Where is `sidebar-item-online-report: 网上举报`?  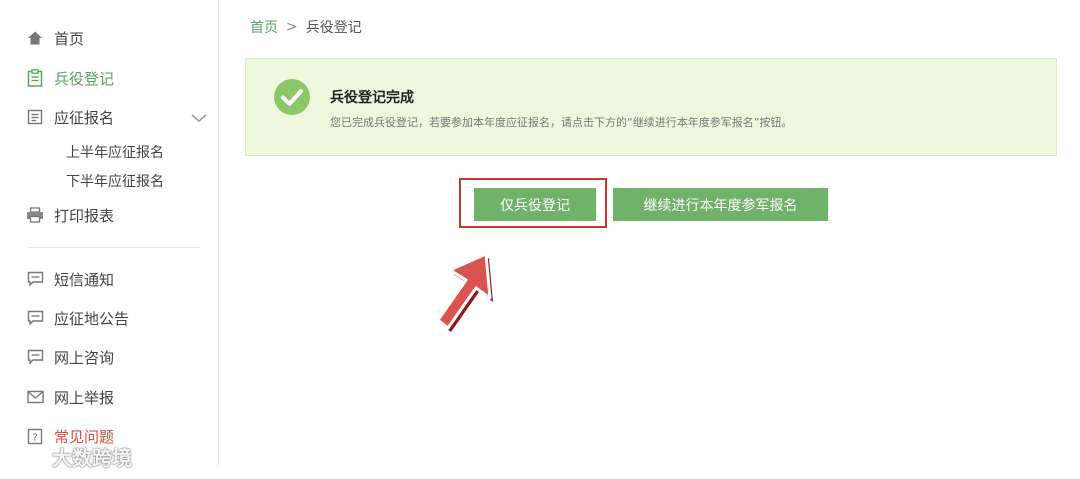
sidebar-item-online-report: 网上举报 is located at coordinates (70, 397).